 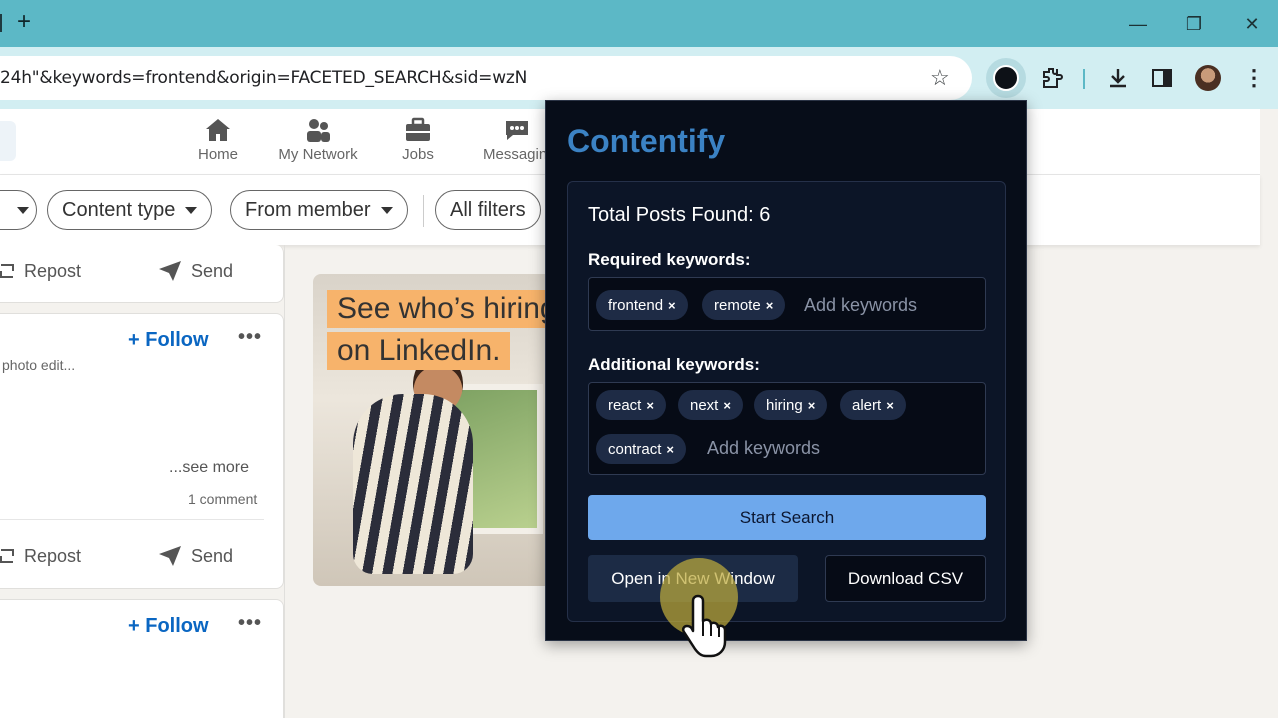 What do you see at coordinates (218, 130) in the screenshot?
I see `home-icon` at bounding box center [218, 130].